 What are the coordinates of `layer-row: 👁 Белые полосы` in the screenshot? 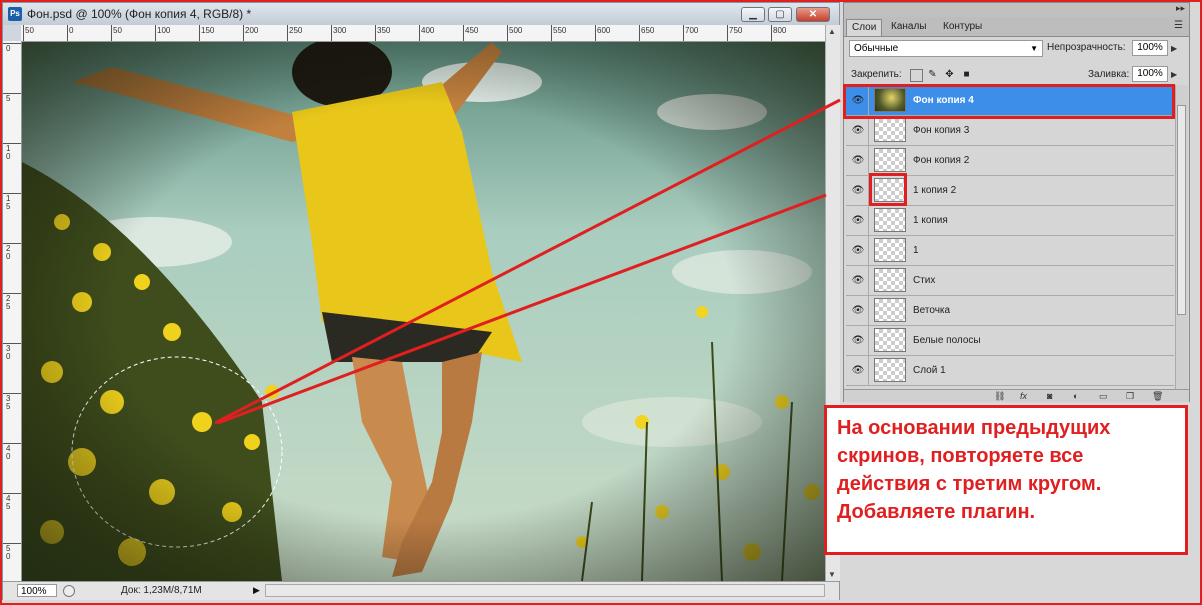 It's located at (1010, 341).